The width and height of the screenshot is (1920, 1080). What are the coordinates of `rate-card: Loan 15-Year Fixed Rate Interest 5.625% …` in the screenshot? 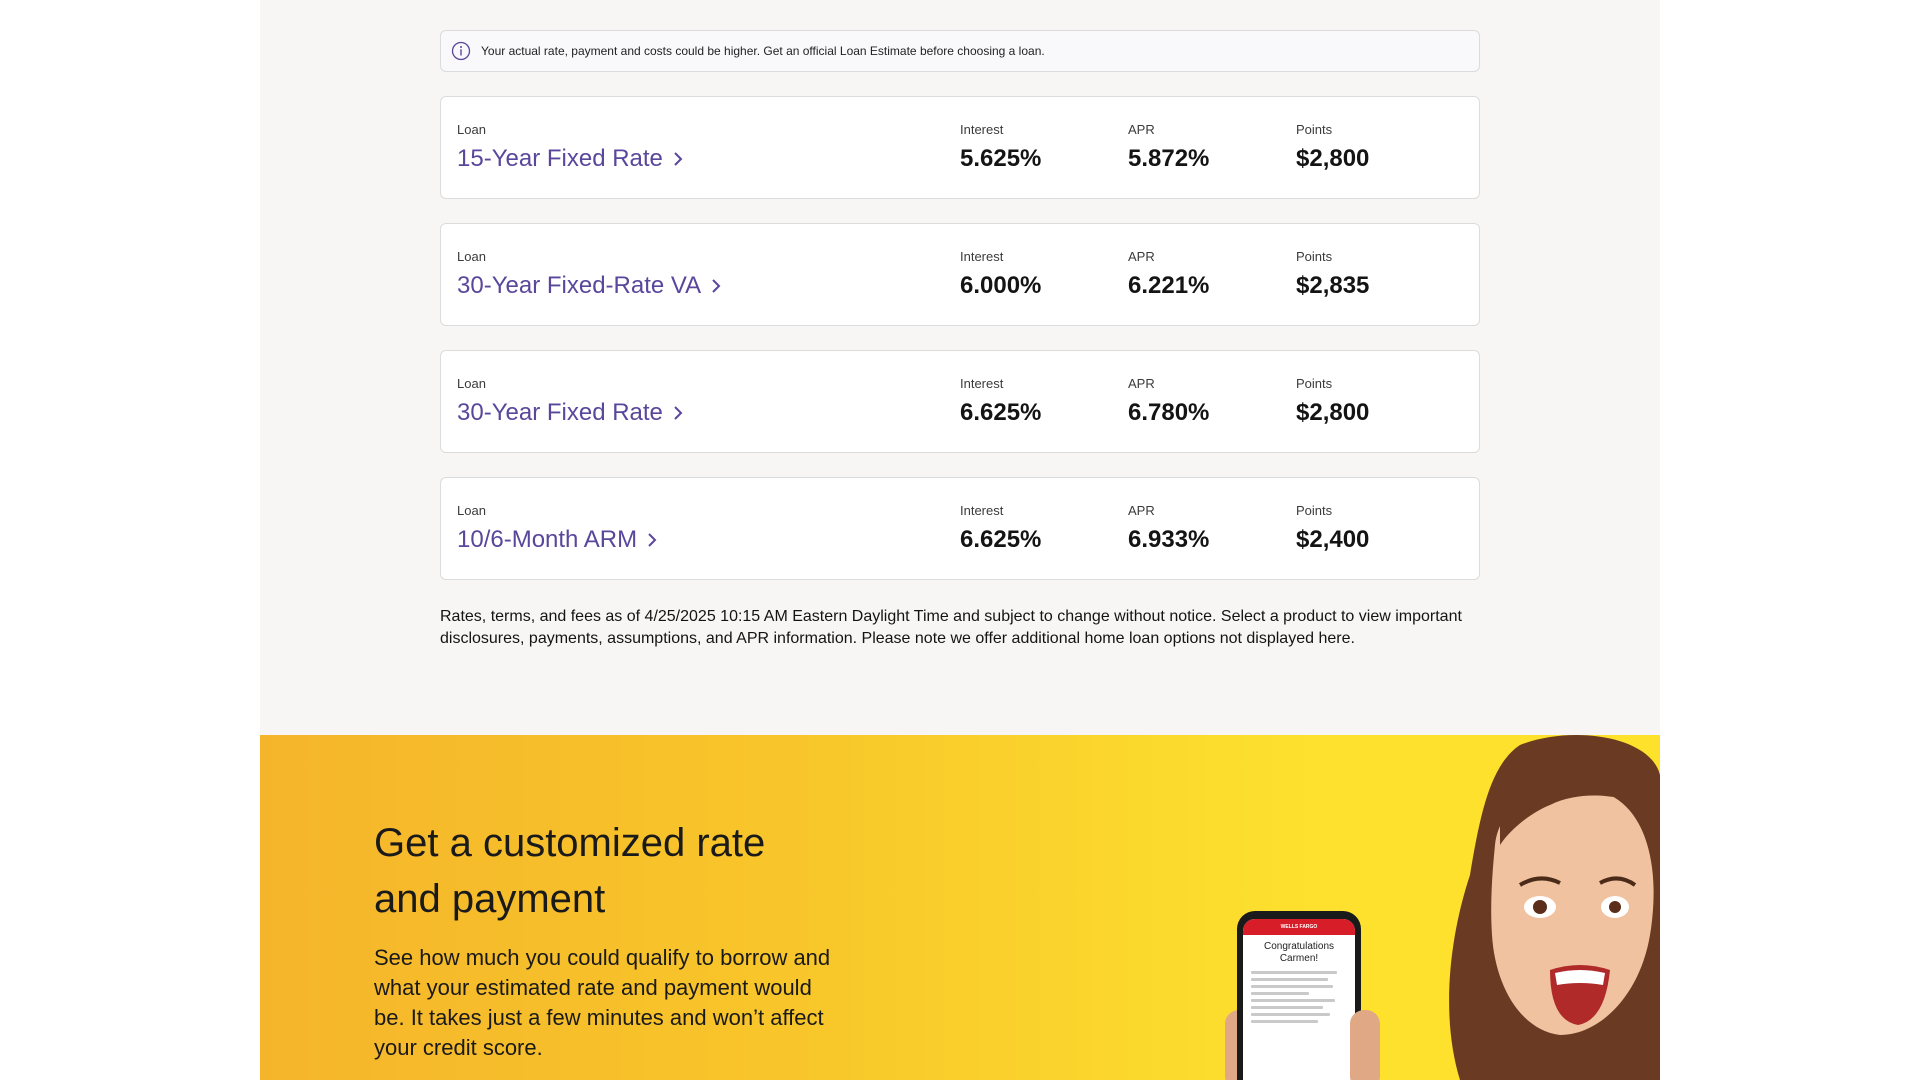 It's located at (960, 147).